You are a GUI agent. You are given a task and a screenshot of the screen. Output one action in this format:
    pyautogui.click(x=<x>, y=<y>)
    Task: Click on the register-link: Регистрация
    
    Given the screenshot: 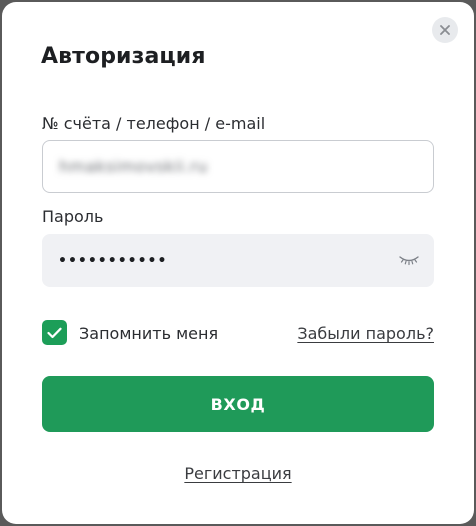 What is the action you would take?
    pyautogui.click(x=237, y=473)
    